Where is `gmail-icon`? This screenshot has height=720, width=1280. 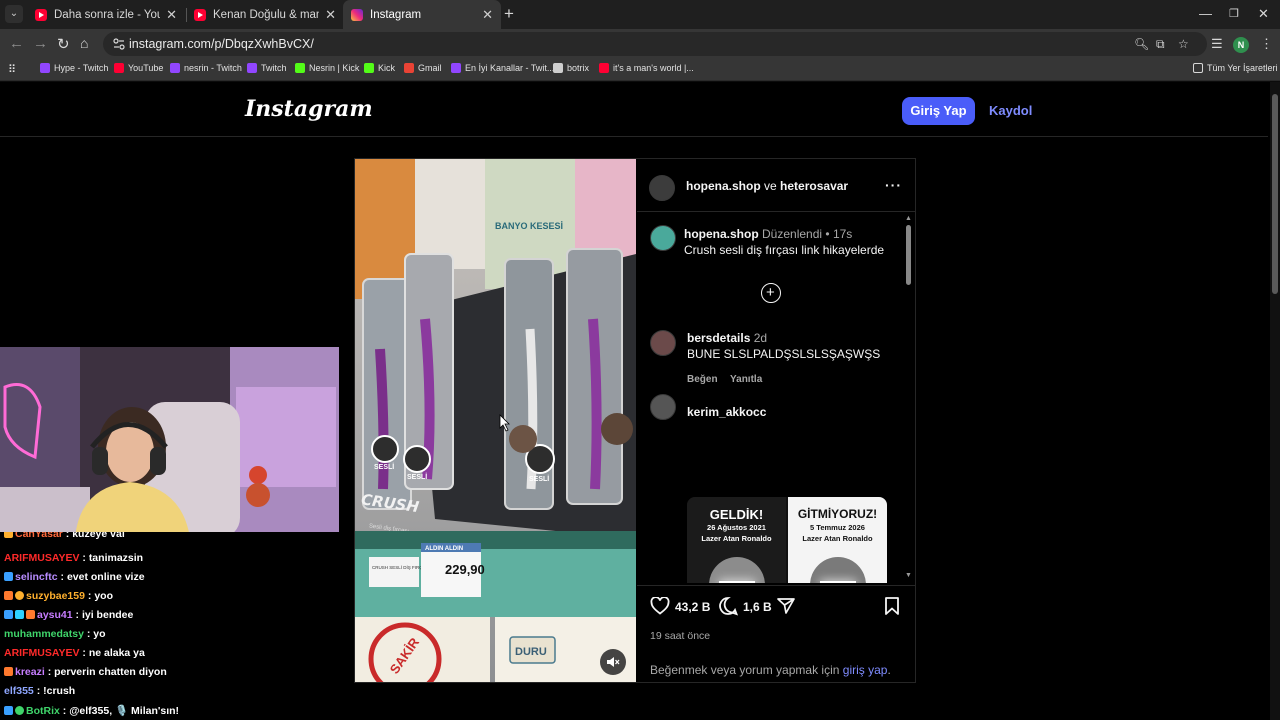
gmail-icon is located at coordinates (409, 68).